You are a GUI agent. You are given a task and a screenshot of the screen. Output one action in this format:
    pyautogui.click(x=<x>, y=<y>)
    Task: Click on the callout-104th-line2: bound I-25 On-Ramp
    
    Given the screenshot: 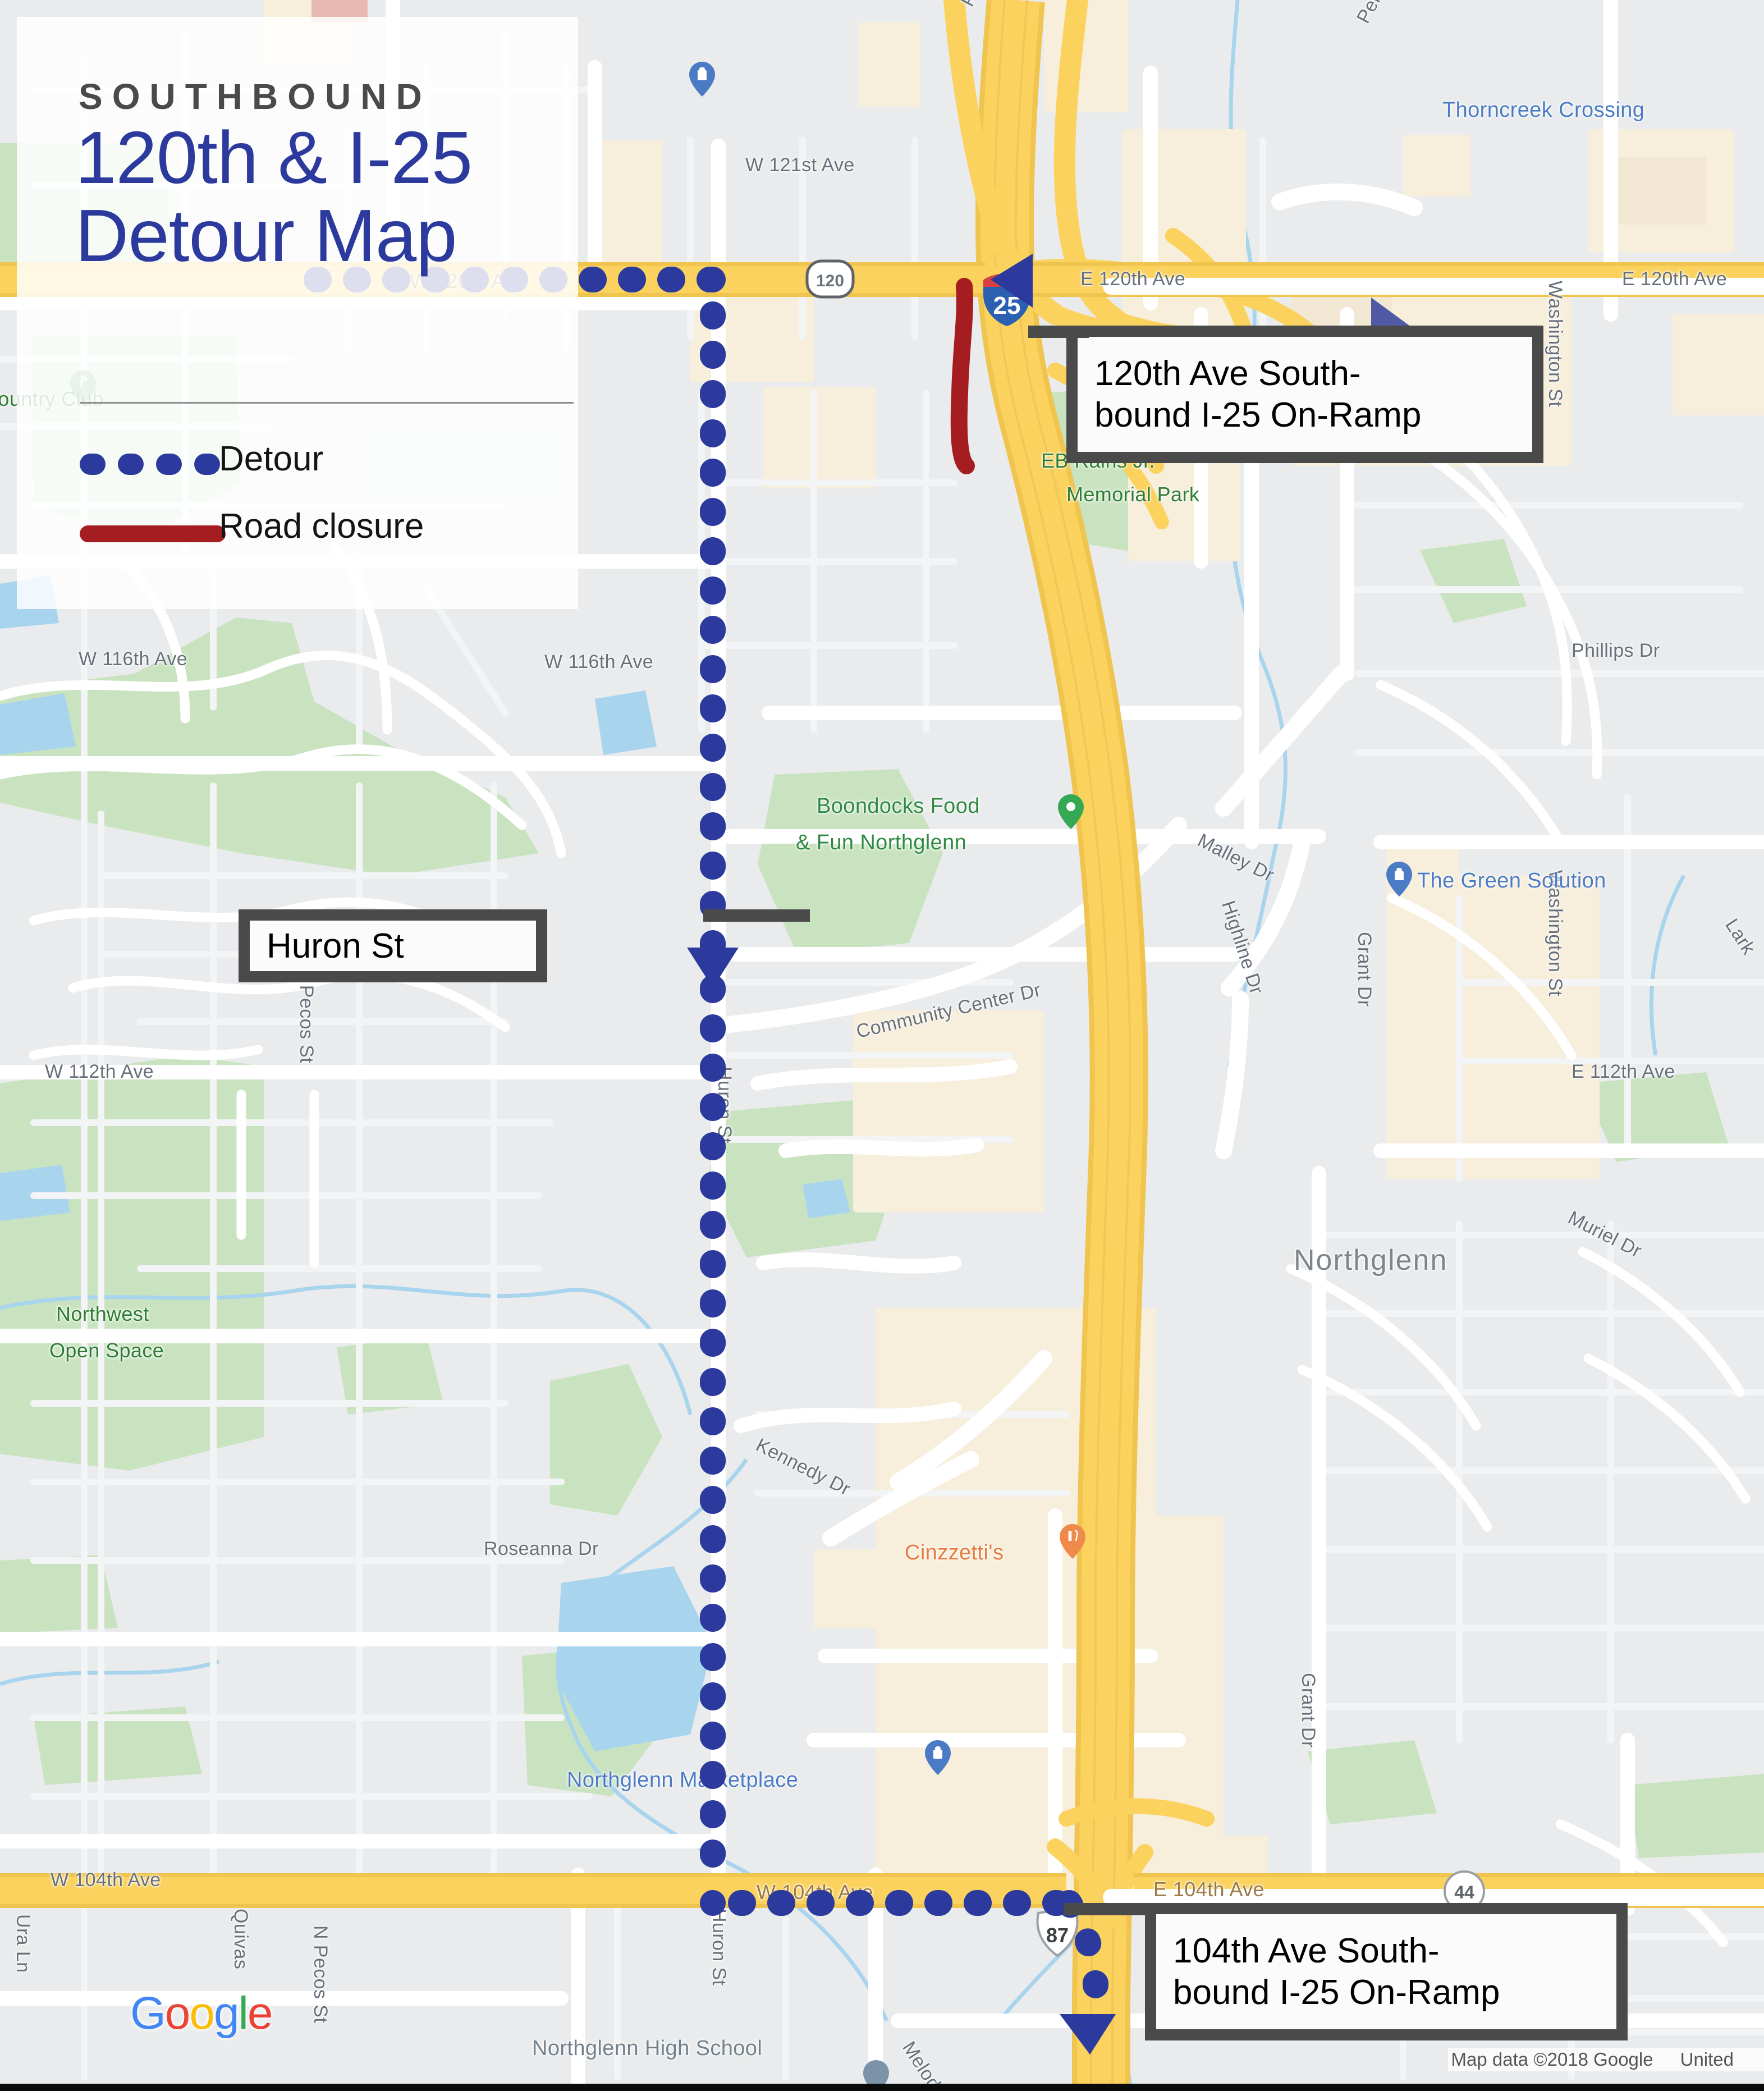 What is the action you would take?
    pyautogui.click(x=1337, y=1992)
    